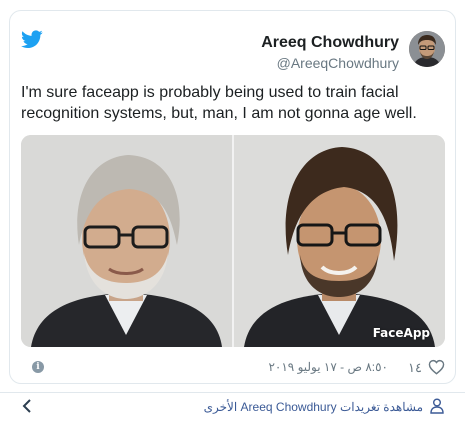 Image resolution: width=465 pixels, height=435 pixels. I want to click on tweet-timestamp: ٨:٥٠ ص - ١٧ يوليو ٢٠١٩, so click(328, 367).